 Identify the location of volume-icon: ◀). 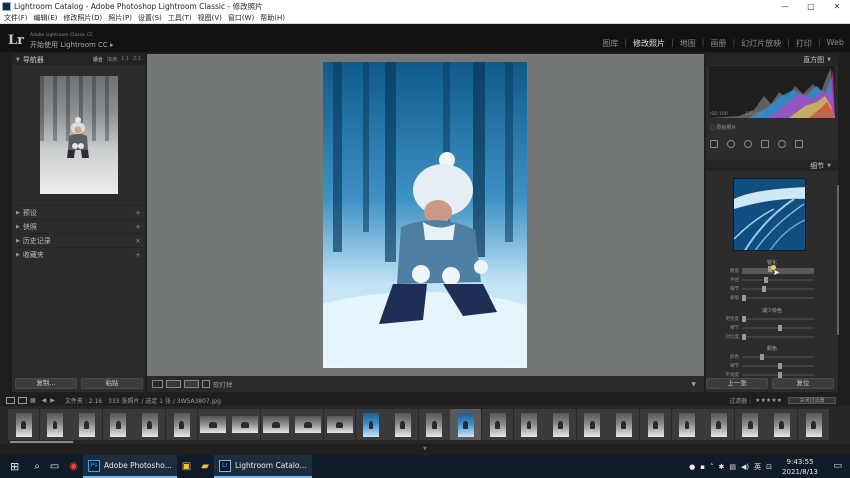
(745, 467).